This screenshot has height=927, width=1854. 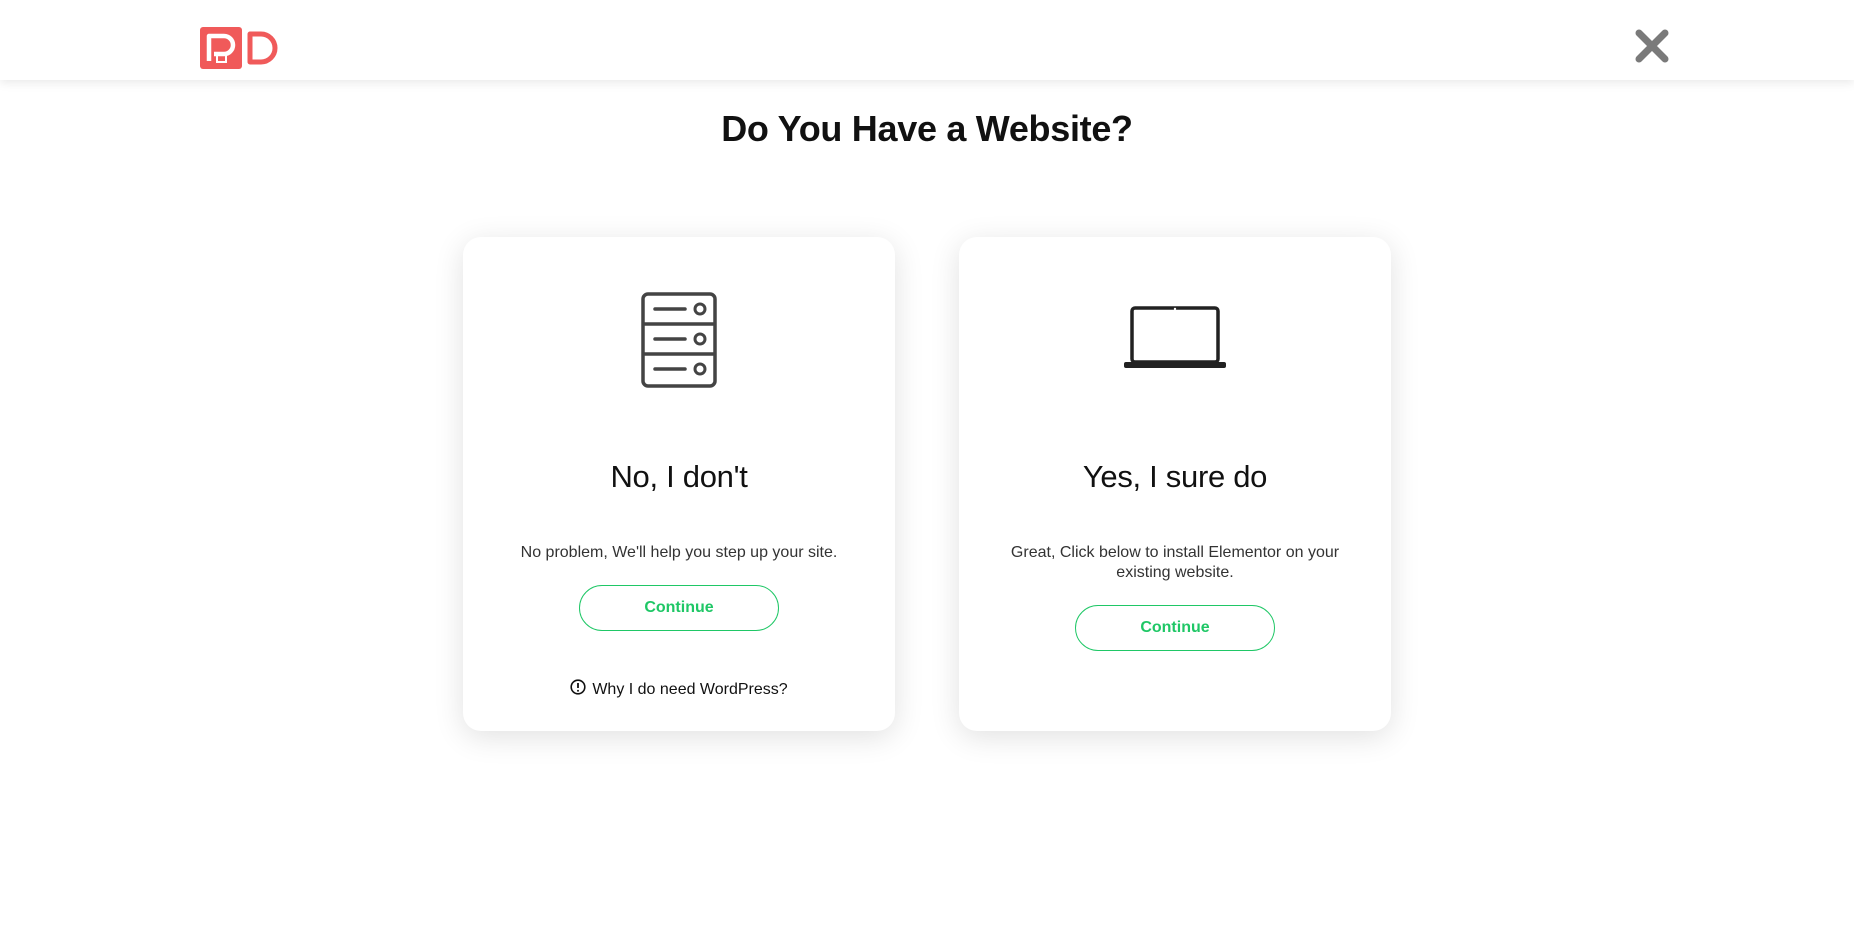 I want to click on laptop-icon, so click(x=1175, y=339).